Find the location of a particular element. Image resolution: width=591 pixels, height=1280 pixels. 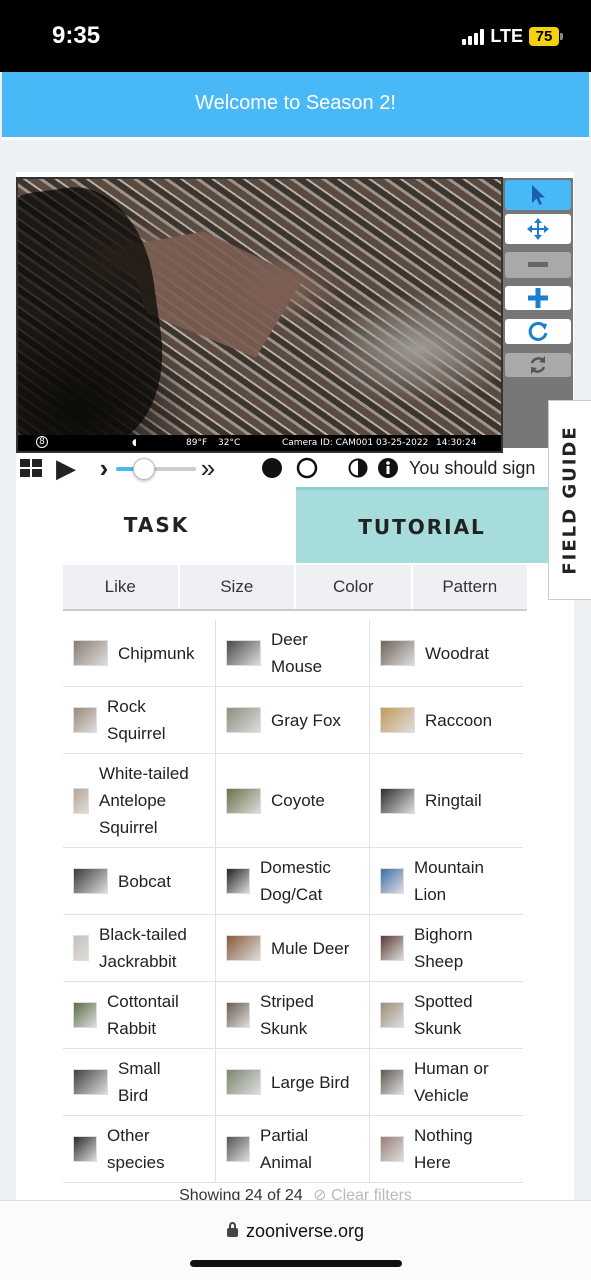

caption-temp-c: 32°C is located at coordinates (229, 443).